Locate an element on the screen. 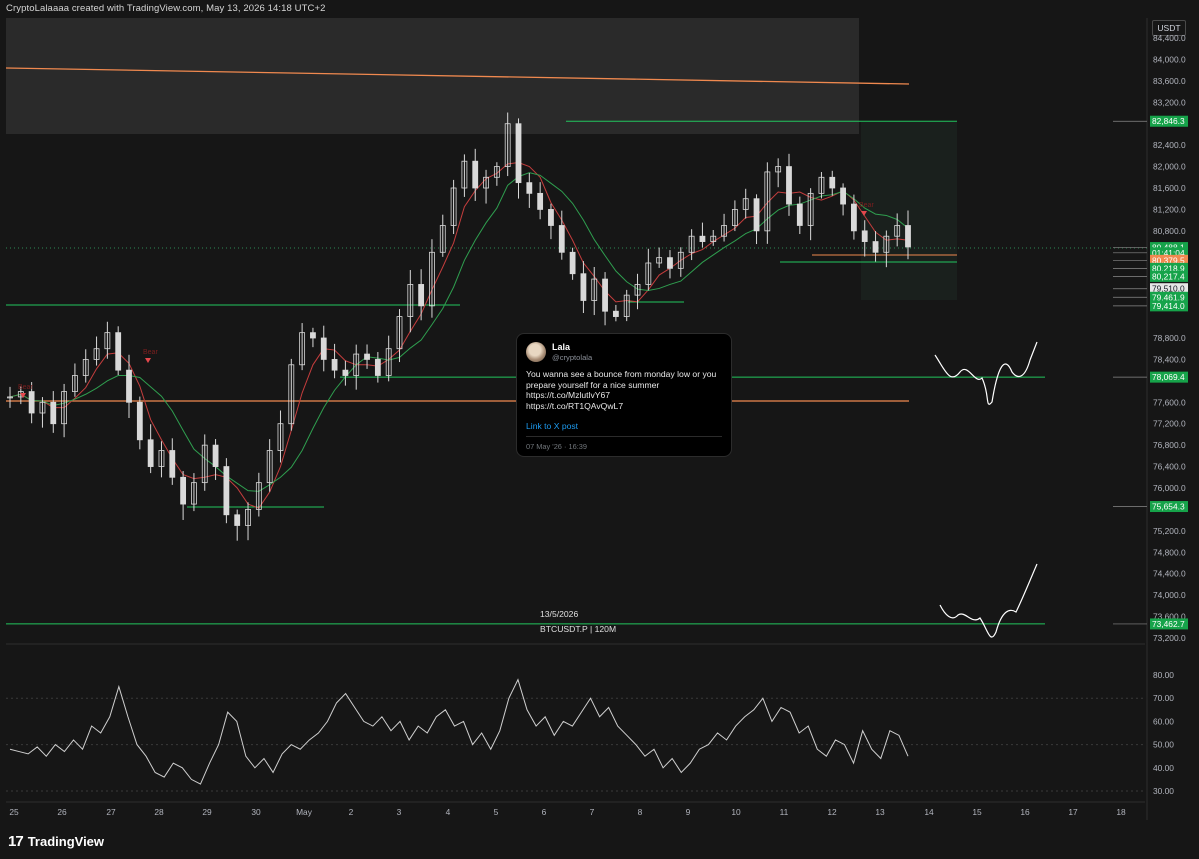  time-tick-label: 12 is located at coordinates (832, 812).